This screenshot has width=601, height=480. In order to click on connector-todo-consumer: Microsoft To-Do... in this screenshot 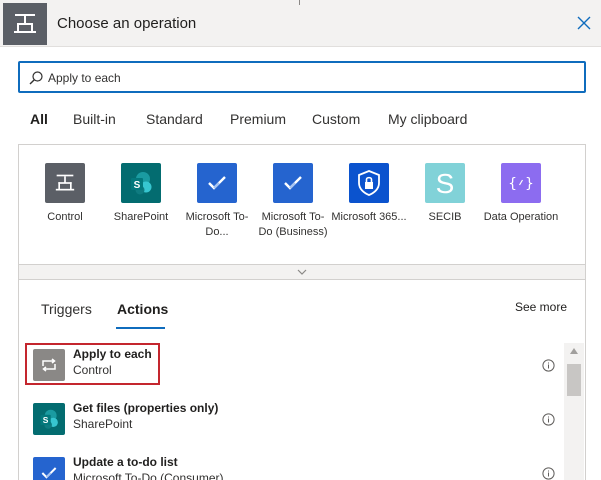, I will do `click(217, 201)`.